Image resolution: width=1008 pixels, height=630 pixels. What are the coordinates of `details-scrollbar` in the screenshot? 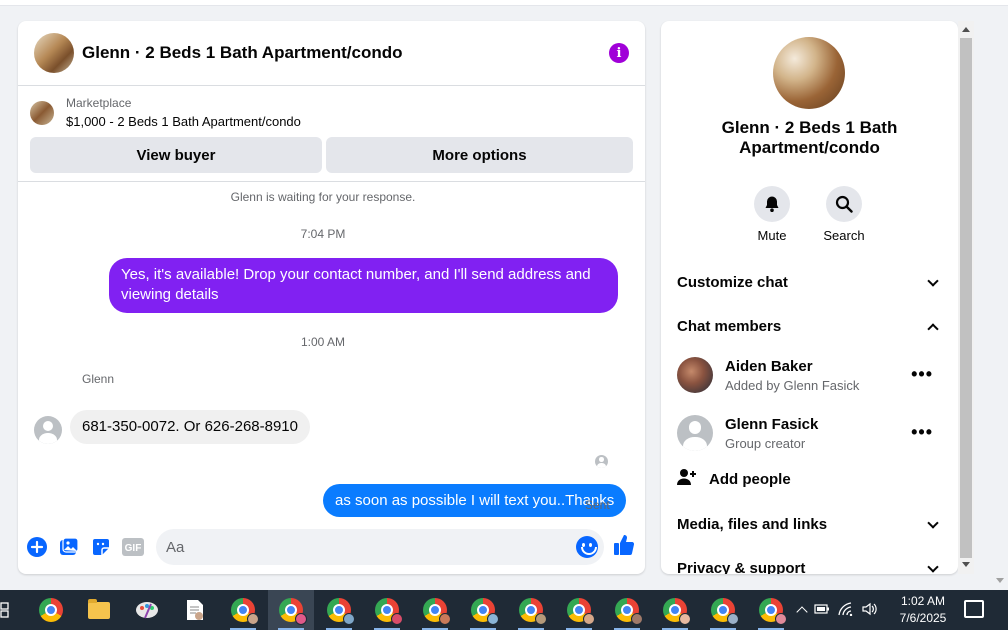 It's located at (966, 297).